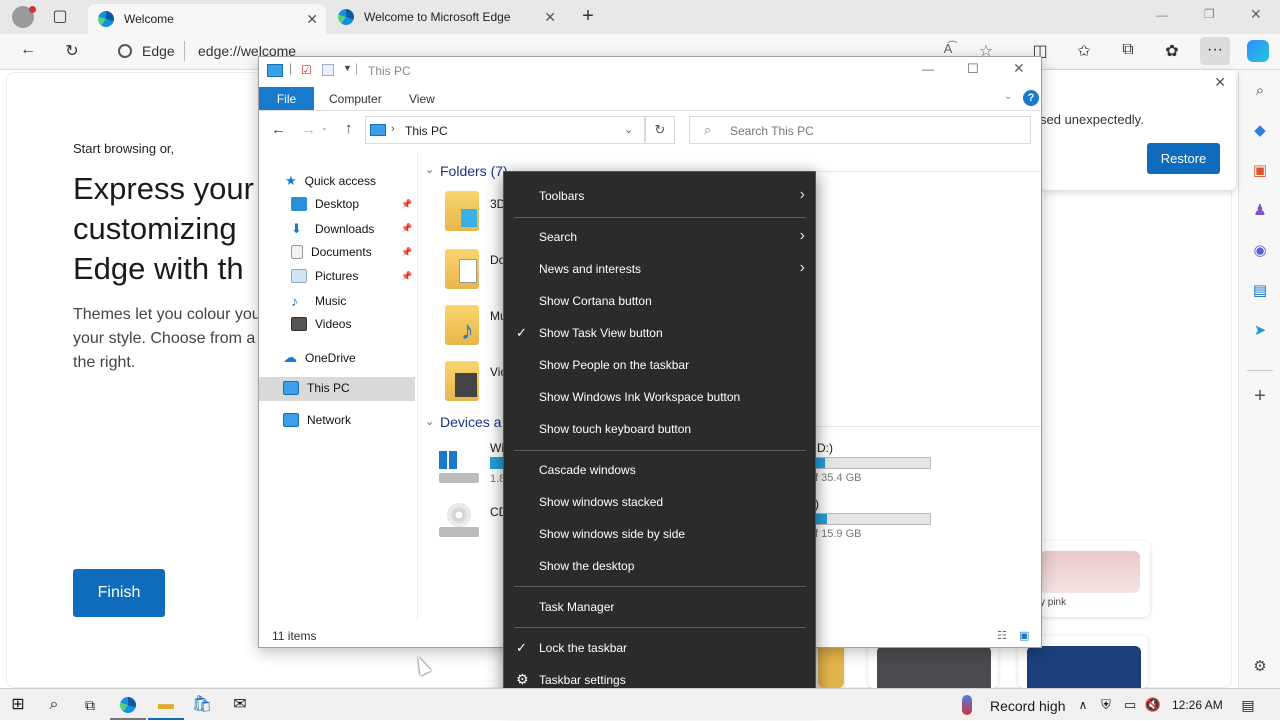 The width and height of the screenshot is (1280, 721). Describe the element at coordinates (973, 69) in the screenshot. I see `maximize-icon: ☐` at that location.